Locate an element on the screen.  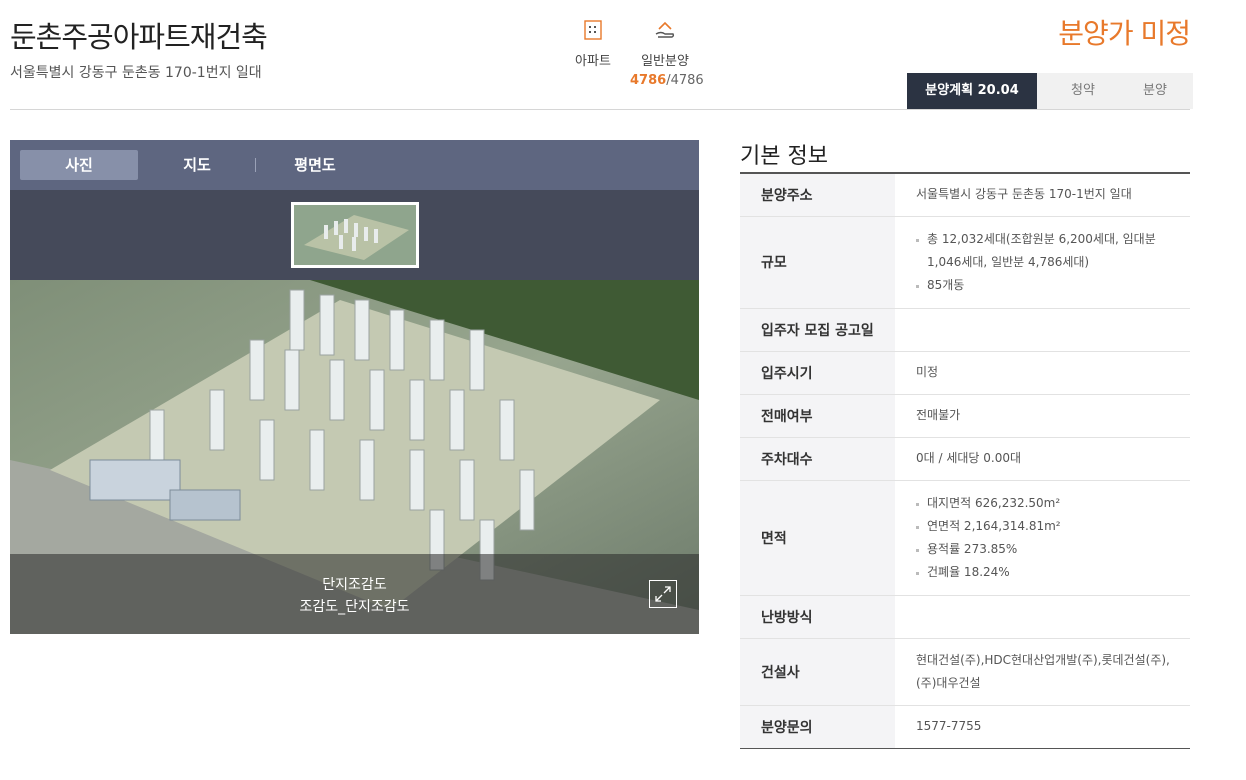
table-row: 입주시기 미정 is located at coordinates (965, 372).